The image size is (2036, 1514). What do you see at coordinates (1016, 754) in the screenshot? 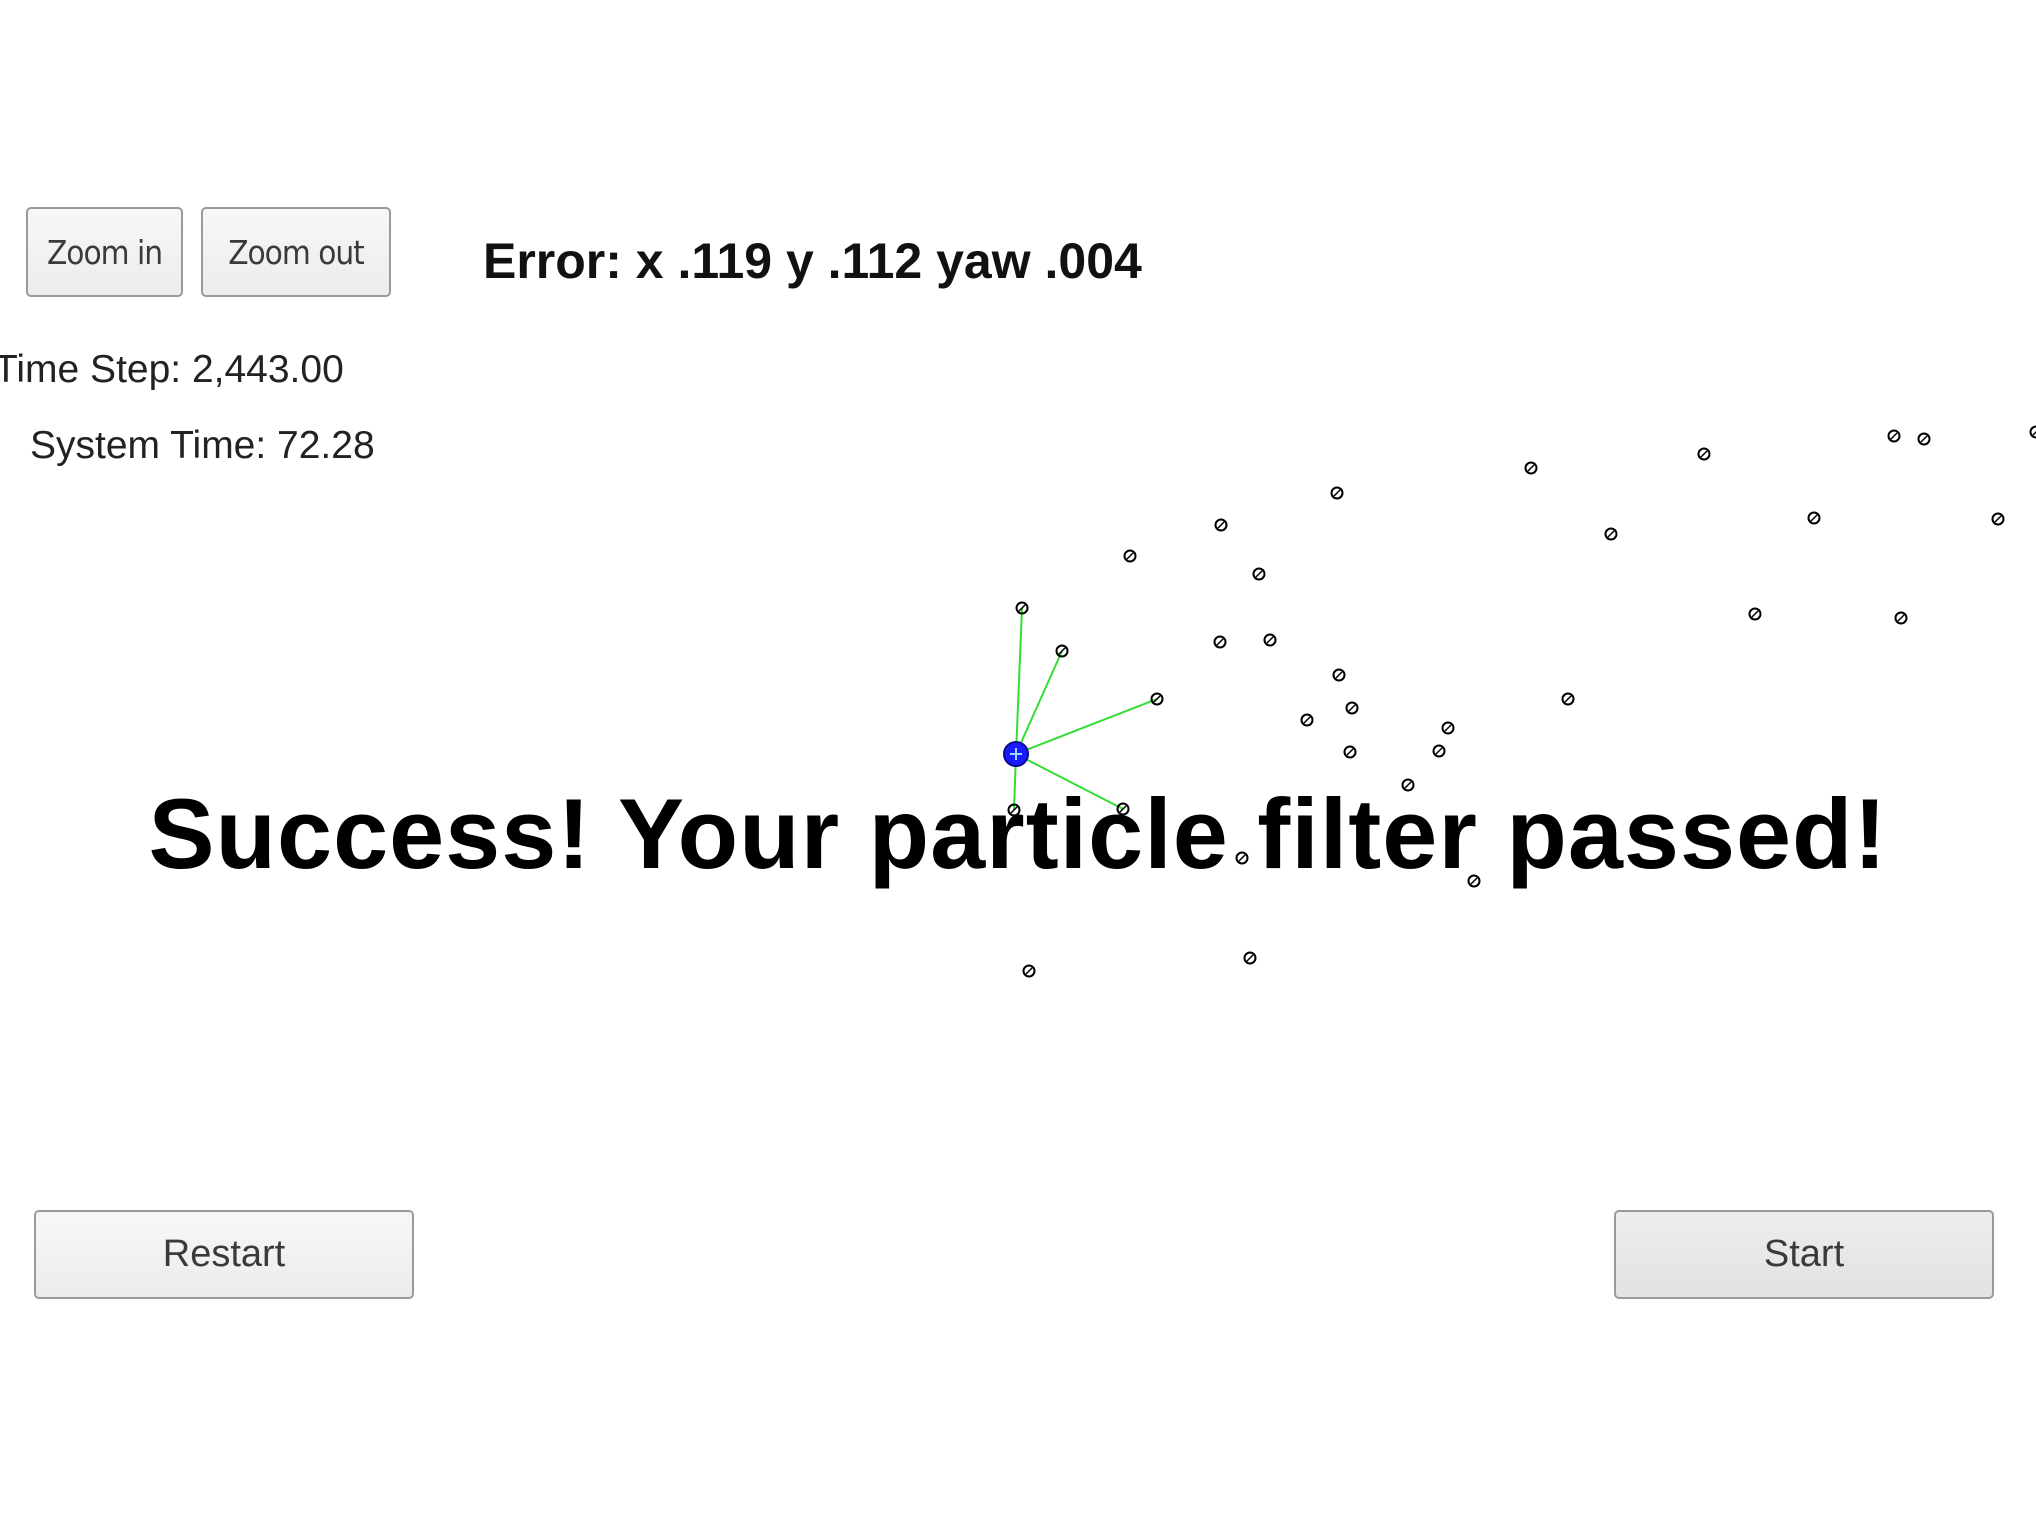
I see `vehicle-marker-icon` at bounding box center [1016, 754].